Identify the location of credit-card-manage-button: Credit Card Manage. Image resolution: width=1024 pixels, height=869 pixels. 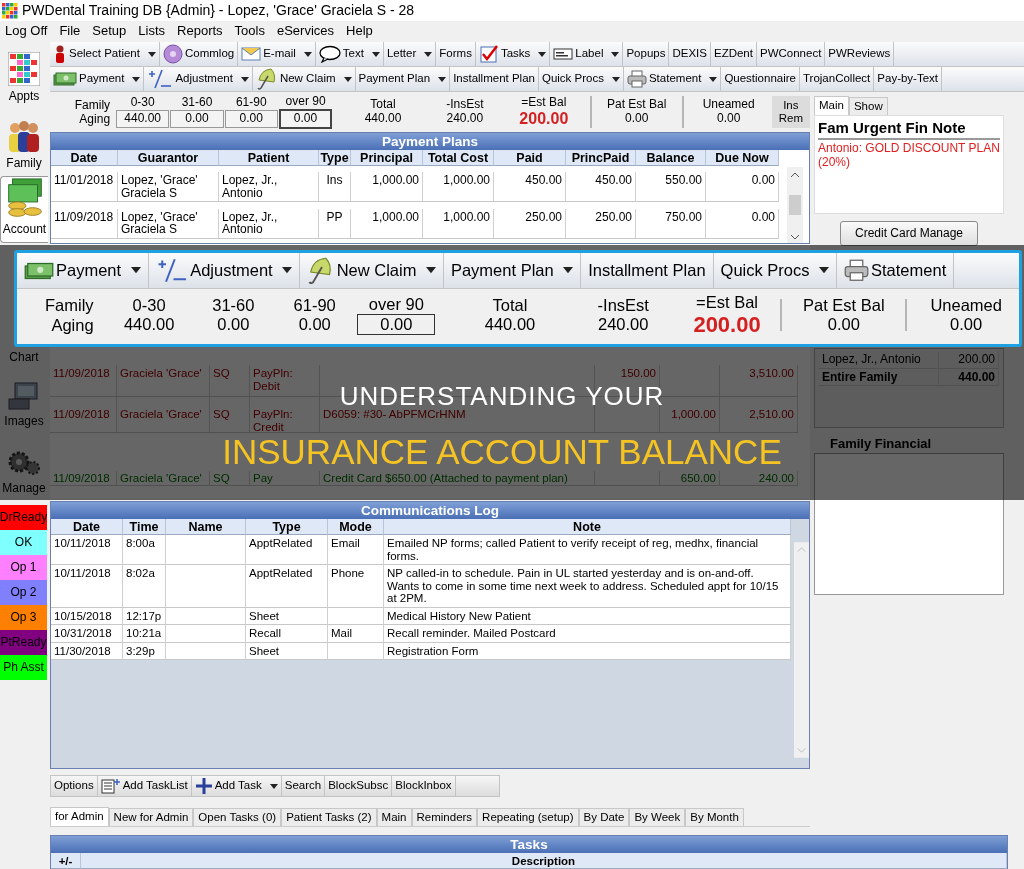
(909, 234).